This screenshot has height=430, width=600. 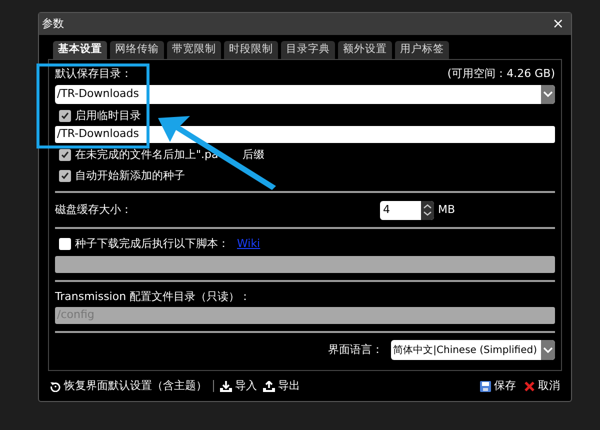 What do you see at coordinates (529, 386) in the screenshot?
I see `close-icon` at bounding box center [529, 386].